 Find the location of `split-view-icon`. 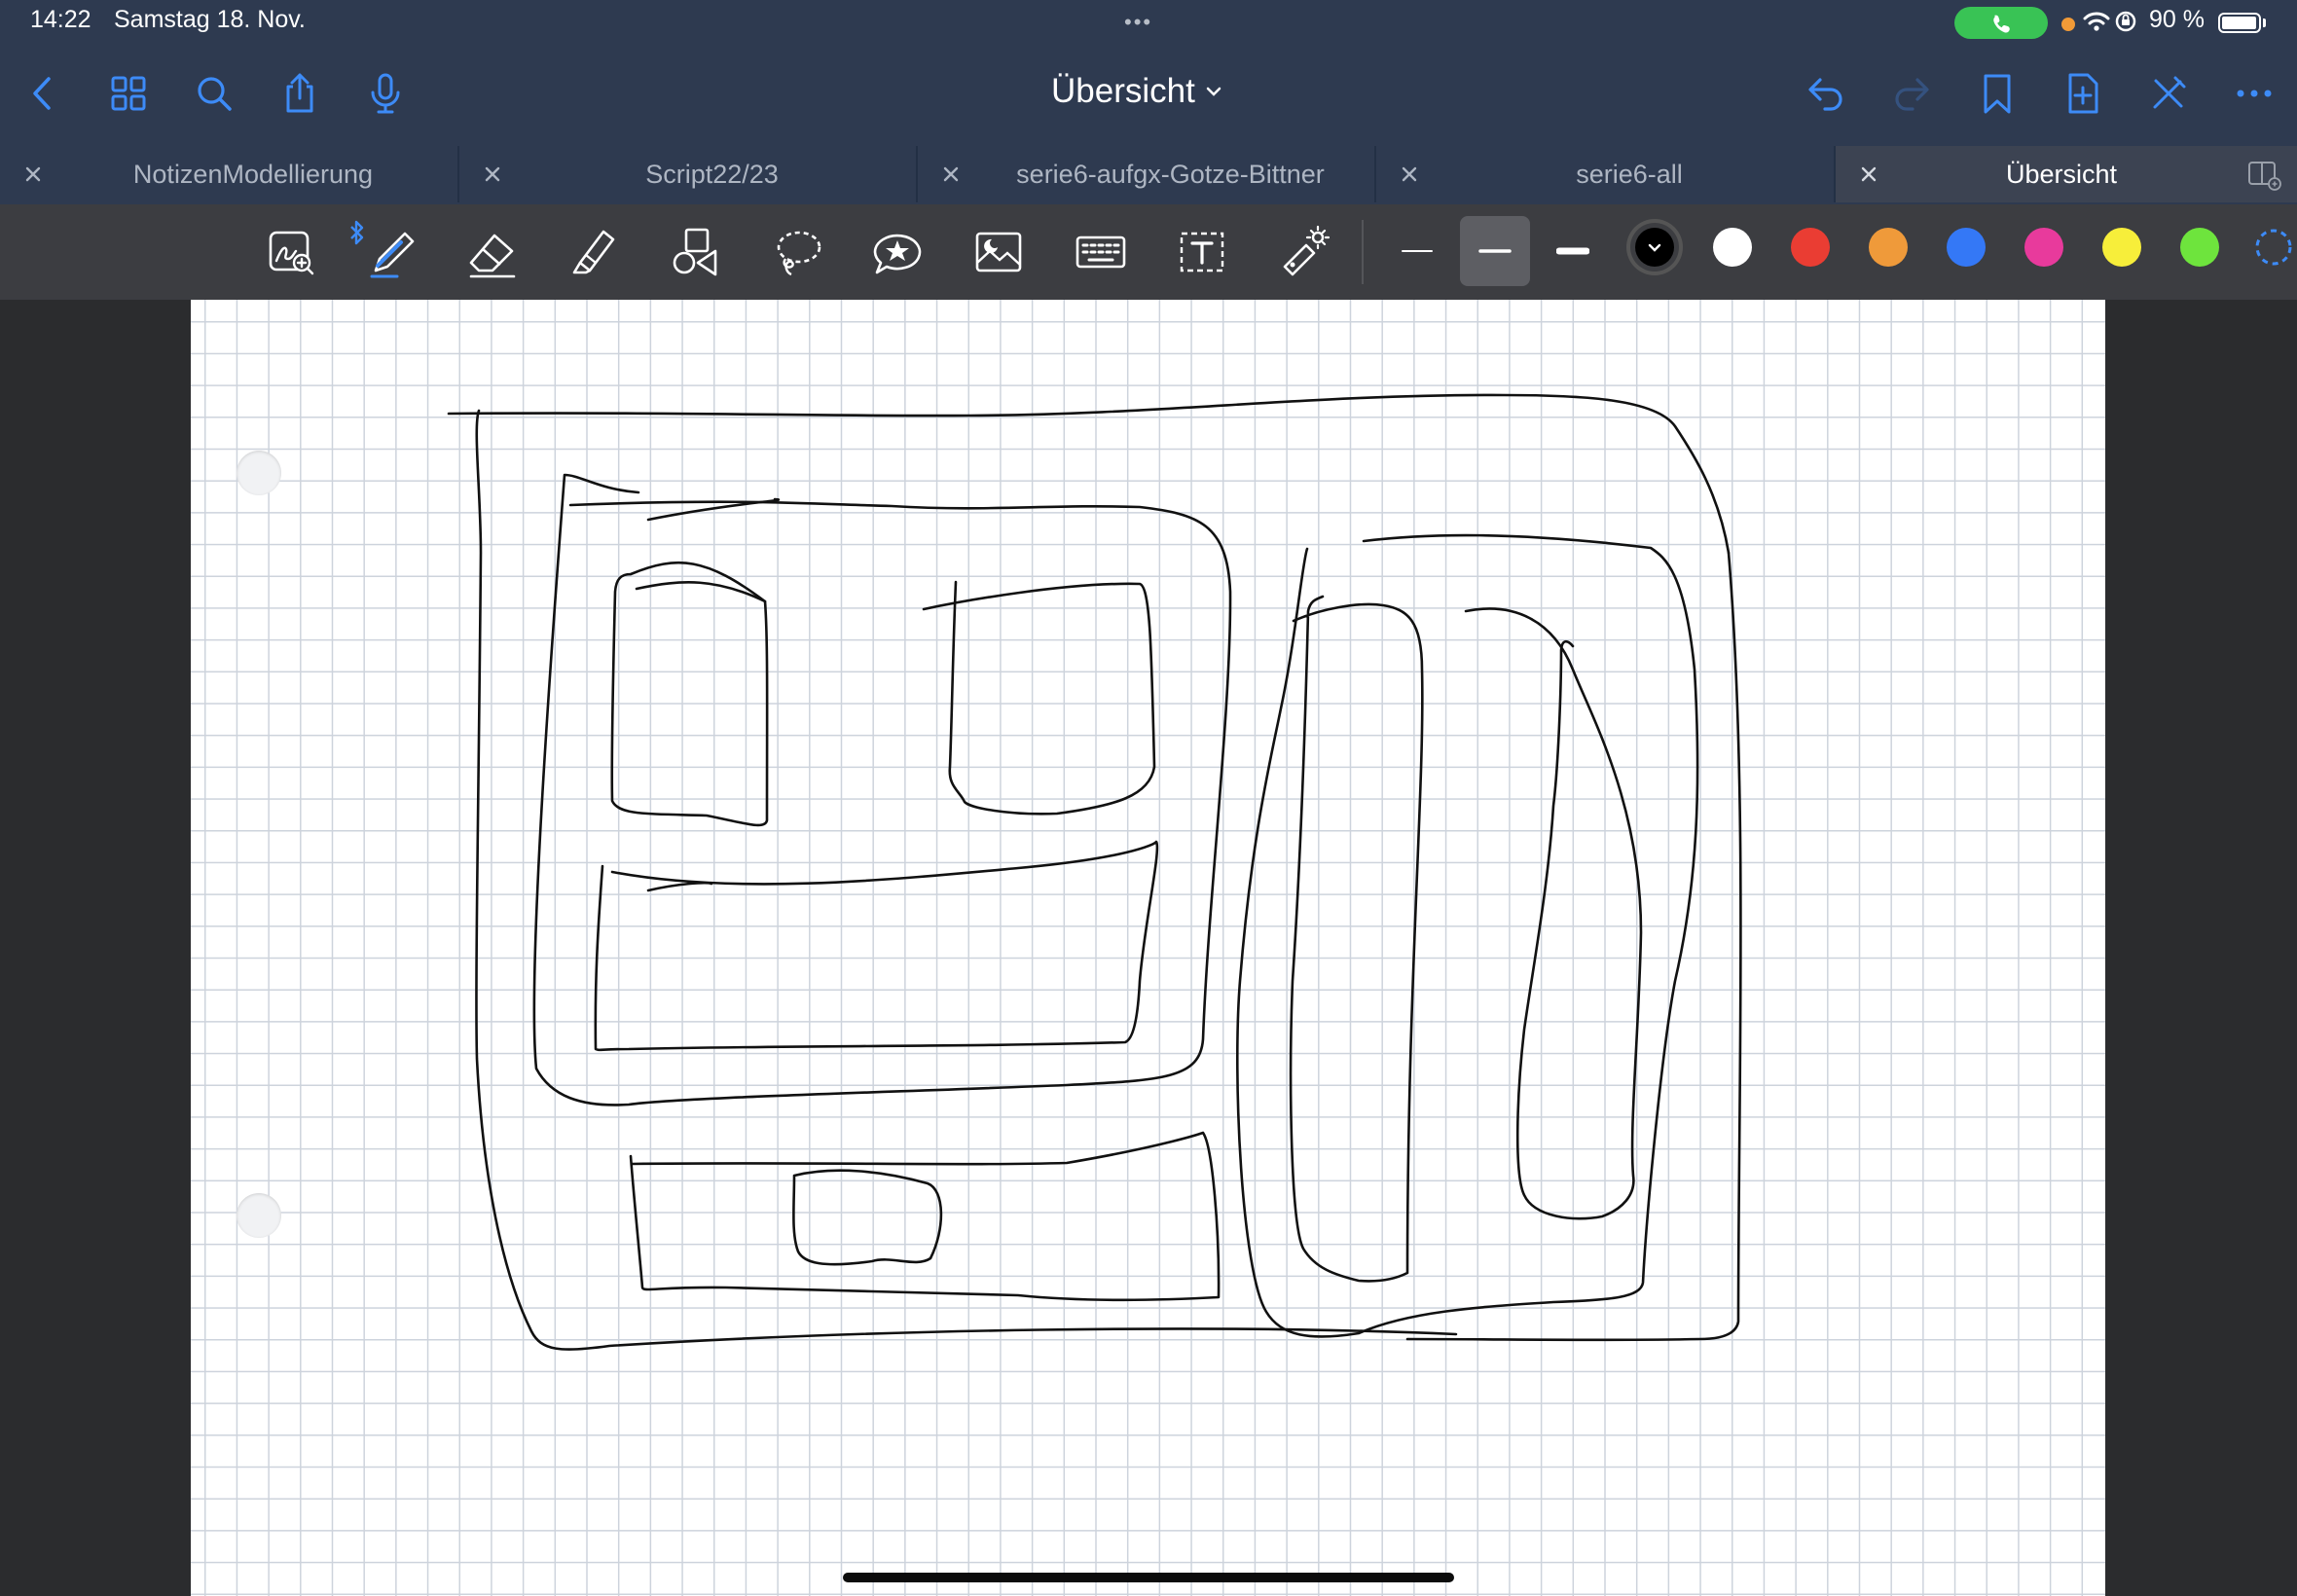

split-view-icon is located at coordinates (2263, 176).